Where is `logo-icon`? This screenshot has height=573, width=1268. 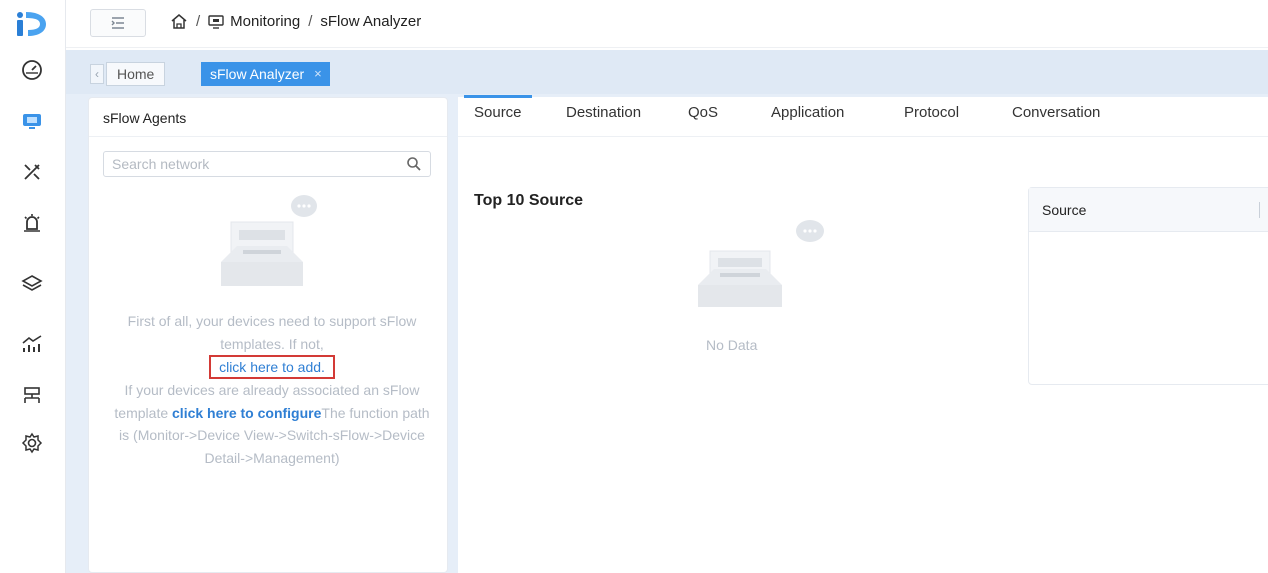 logo-icon is located at coordinates (31, 23).